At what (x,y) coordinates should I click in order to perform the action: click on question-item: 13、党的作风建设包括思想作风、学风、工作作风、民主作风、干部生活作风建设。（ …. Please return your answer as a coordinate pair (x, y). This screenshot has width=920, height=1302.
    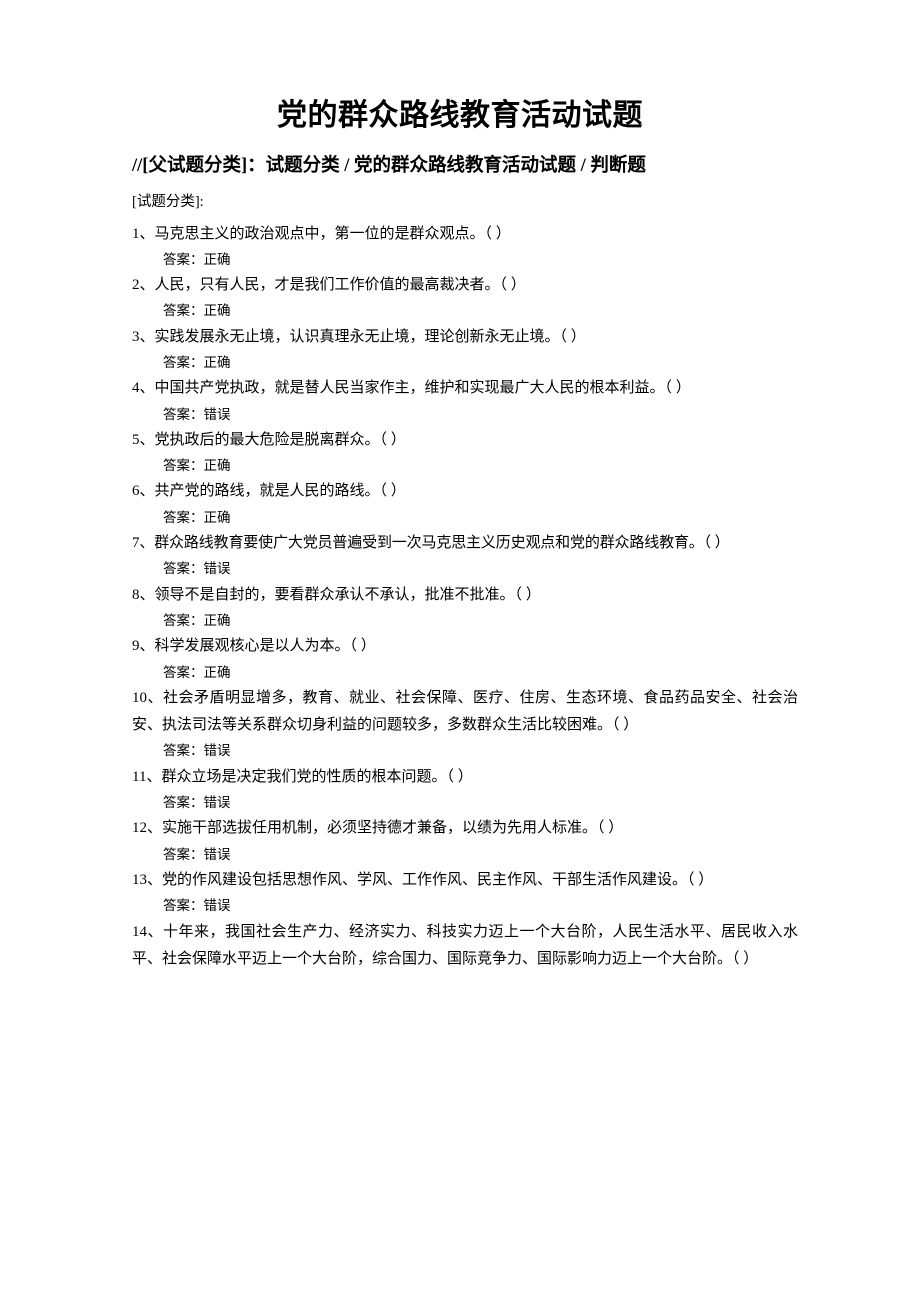
    Looking at the image, I should click on (465, 893).